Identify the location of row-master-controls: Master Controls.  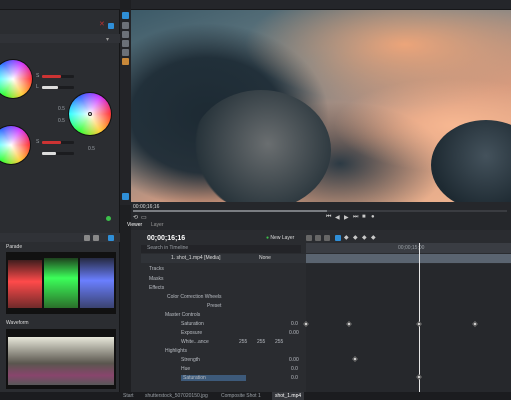
(183, 315).